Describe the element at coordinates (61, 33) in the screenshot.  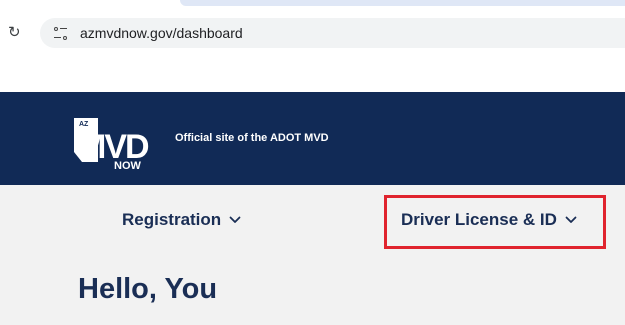
I see `site-info-icon` at that location.